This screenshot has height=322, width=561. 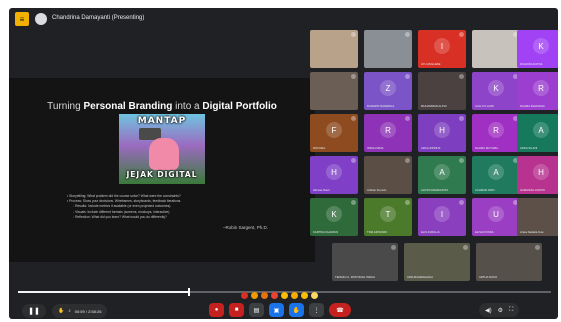 I want to click on participant-tile: H Hikmas Nasir, so click(x=334, y=175).